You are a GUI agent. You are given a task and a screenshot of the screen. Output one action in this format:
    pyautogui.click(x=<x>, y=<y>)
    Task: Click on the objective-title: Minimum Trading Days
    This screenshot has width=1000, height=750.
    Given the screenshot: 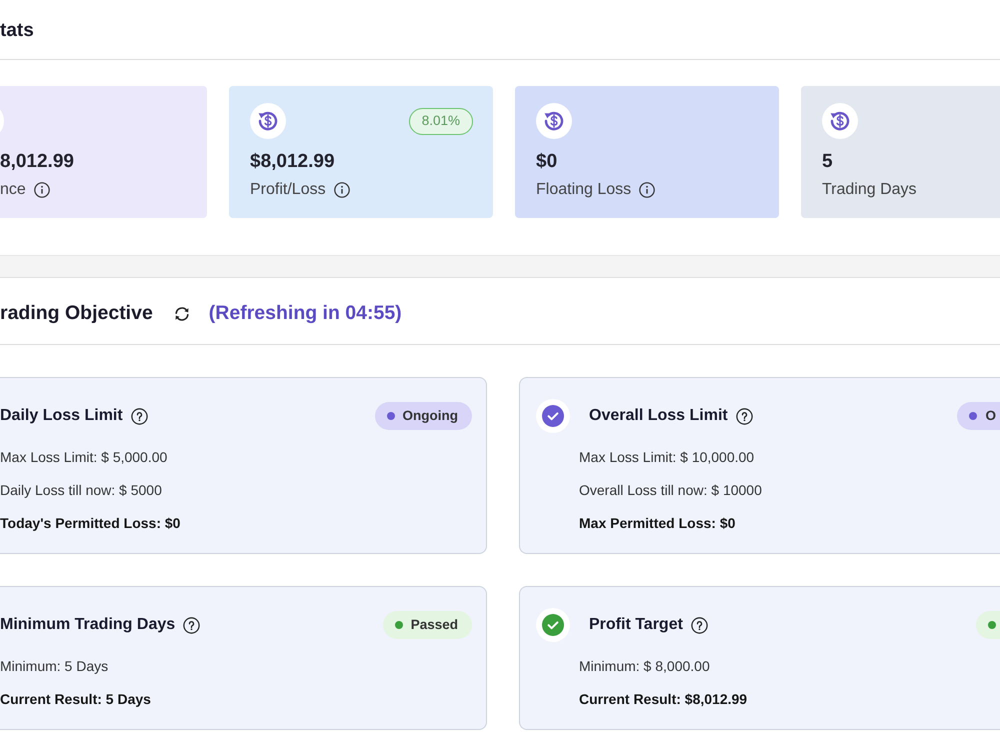 What is the action you would take?
    pyautogui.click(x=88, y=625)
    